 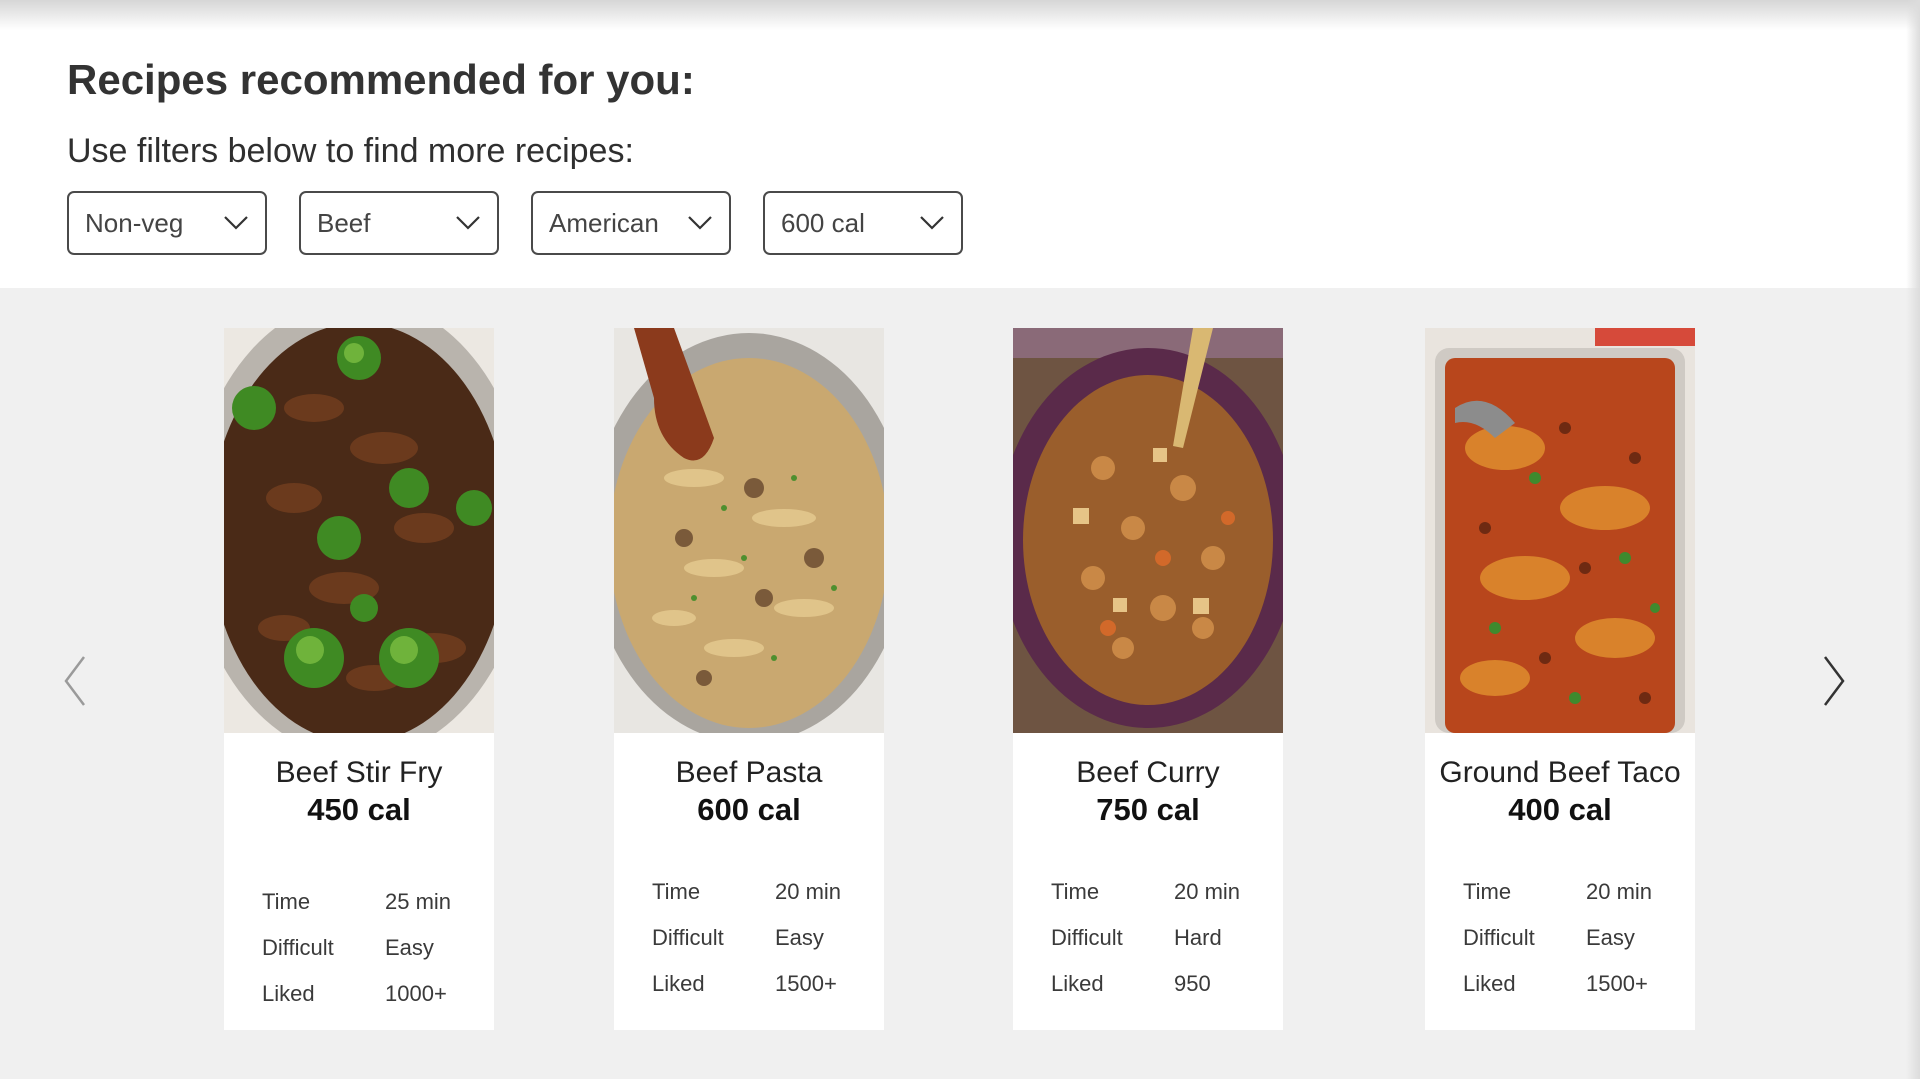 I want to click on recipe-name: Ground Beef Taco, so click(x=1560, y=772).